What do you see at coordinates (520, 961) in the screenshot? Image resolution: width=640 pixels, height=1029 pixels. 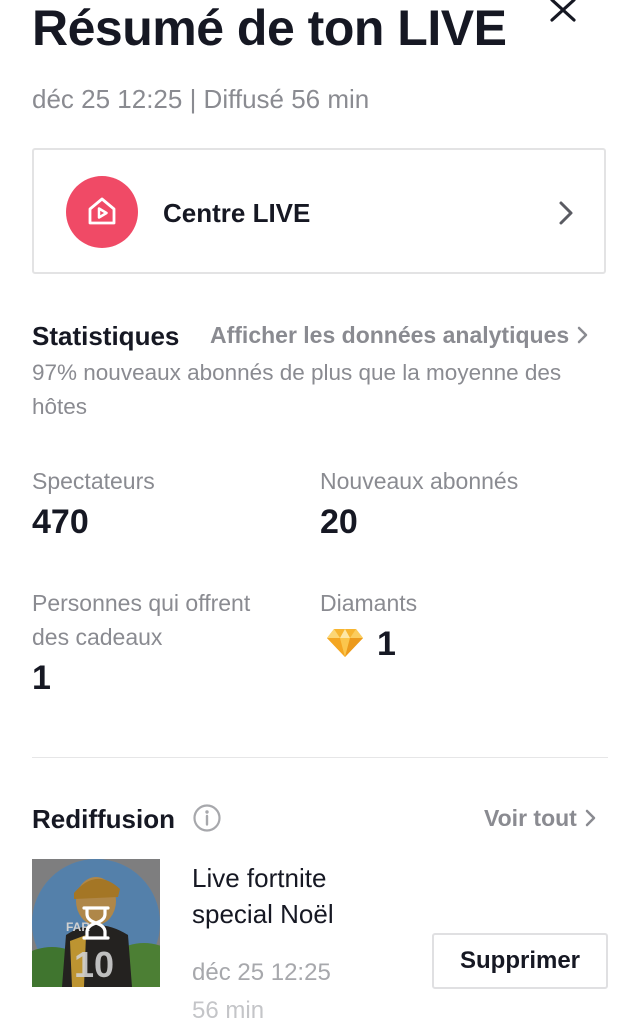 I see `delete-button: Supprimer` at bounding box center [520, 961].